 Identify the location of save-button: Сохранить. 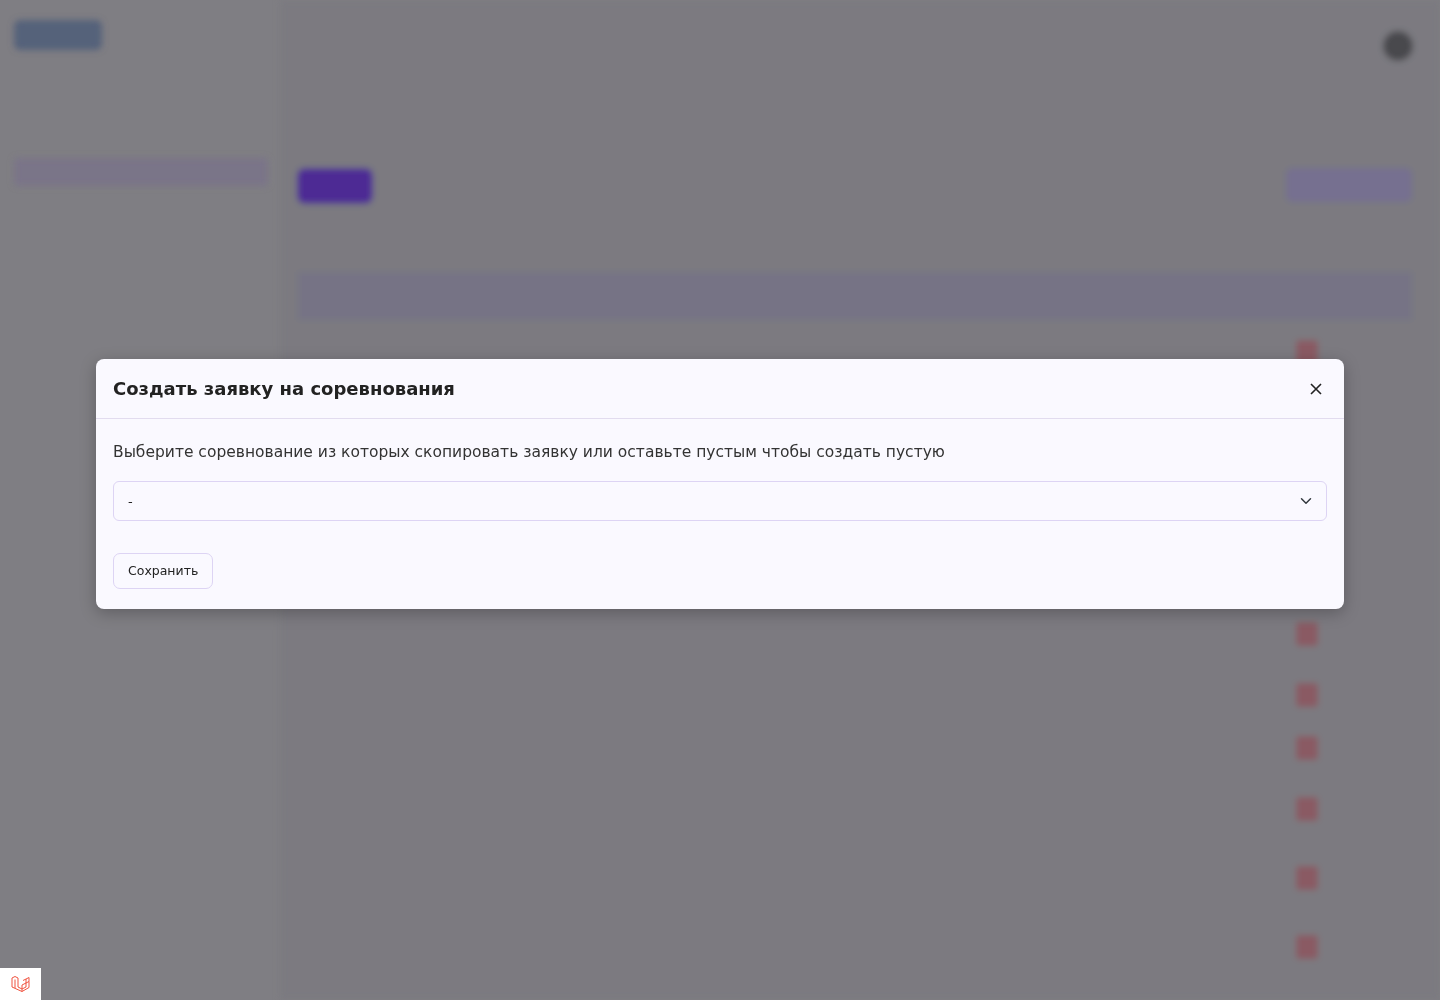
(163, 571).